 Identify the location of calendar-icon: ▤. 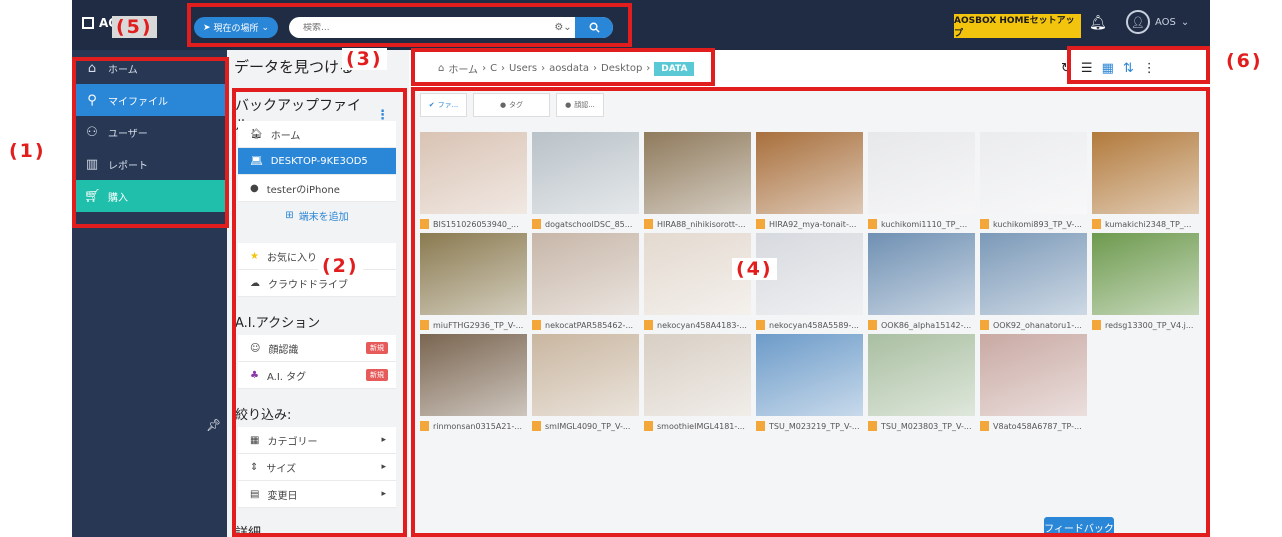
(255, 494).